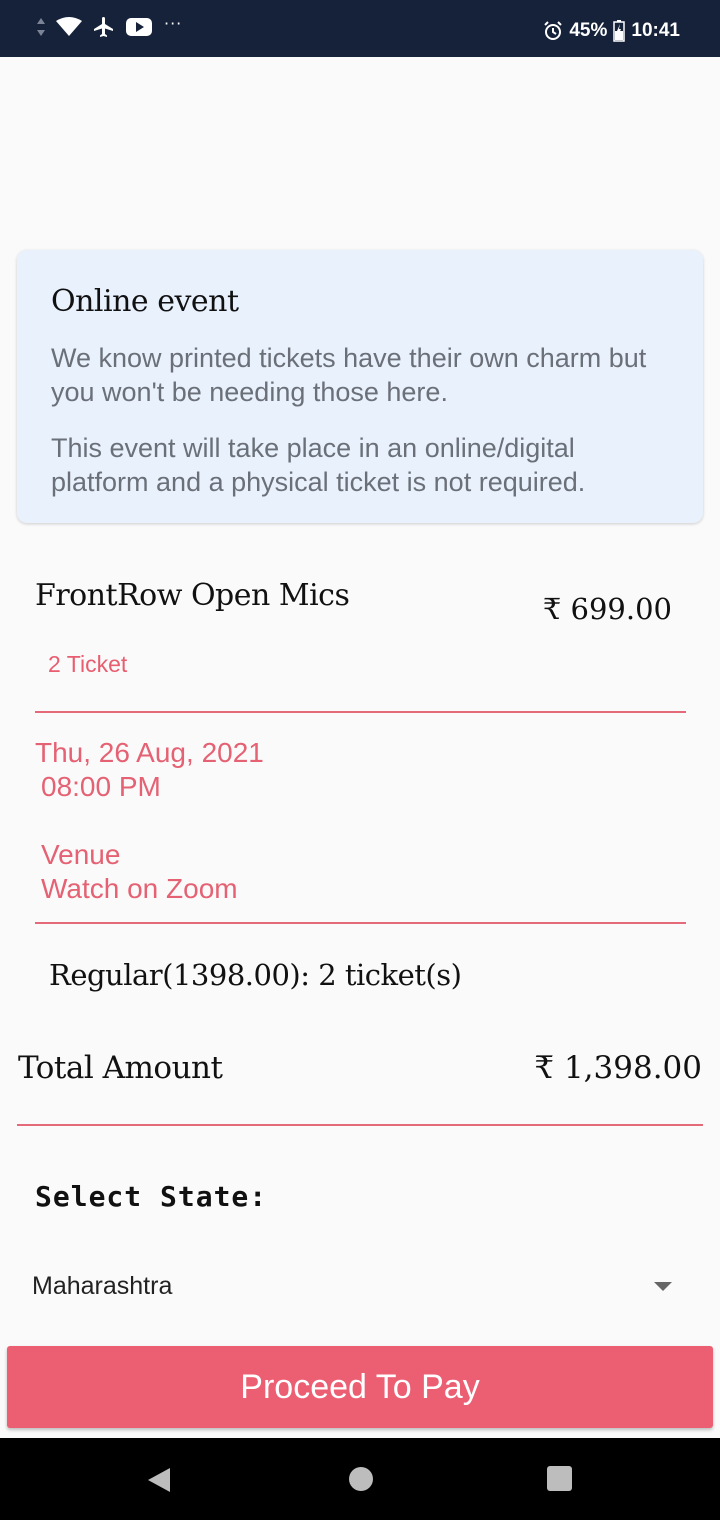  Describe the element at coordinates (41, 27) in the screenshot. I see `data-arrows-icon` at that location.